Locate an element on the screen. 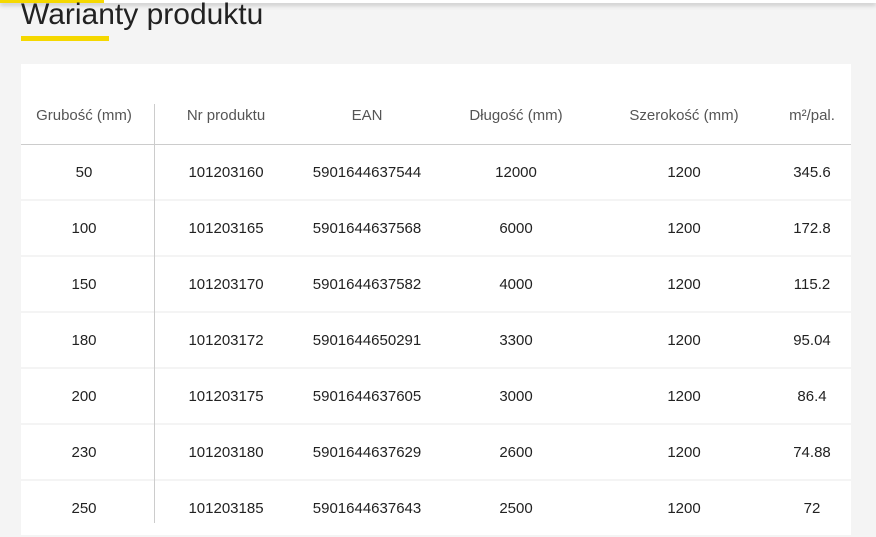  column-divider is located at coordinates (154, 313).